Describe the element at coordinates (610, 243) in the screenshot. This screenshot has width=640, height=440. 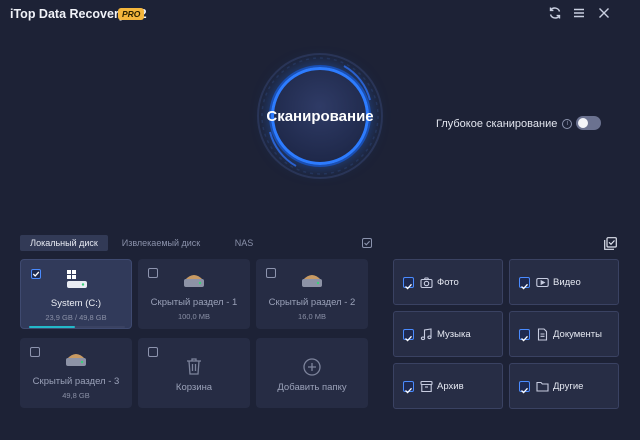
I see `select-all-types-icon` at that location.